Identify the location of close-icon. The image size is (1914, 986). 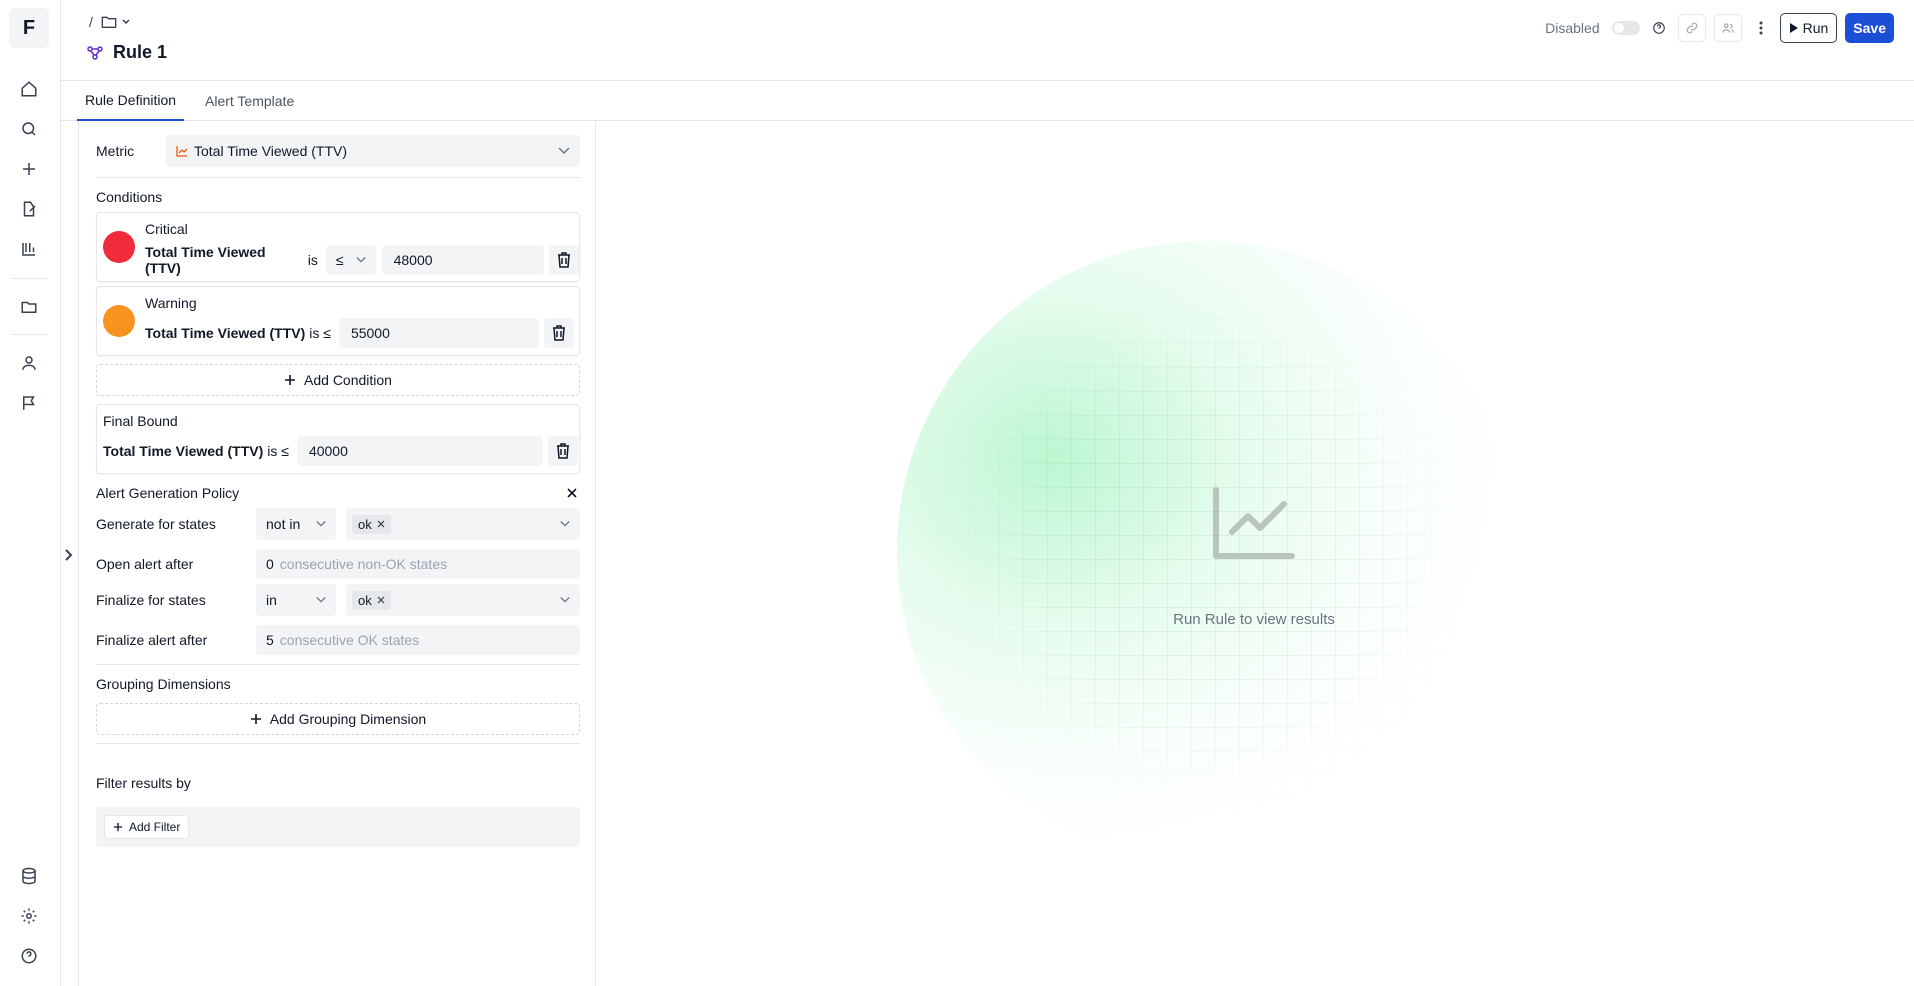
(572, 493).